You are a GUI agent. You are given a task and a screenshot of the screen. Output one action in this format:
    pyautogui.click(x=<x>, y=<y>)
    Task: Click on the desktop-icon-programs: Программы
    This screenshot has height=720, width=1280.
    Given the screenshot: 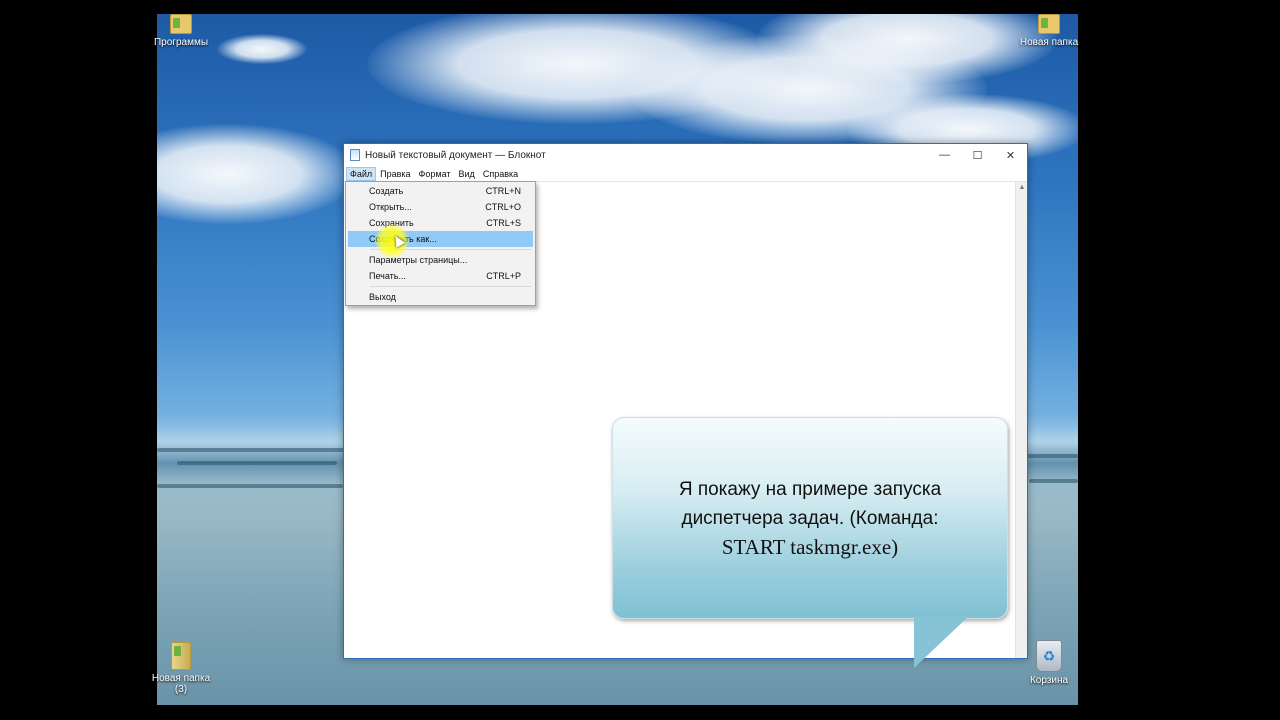 What is the action you would take?
    pyautogui.click(x=181, y=31)
    